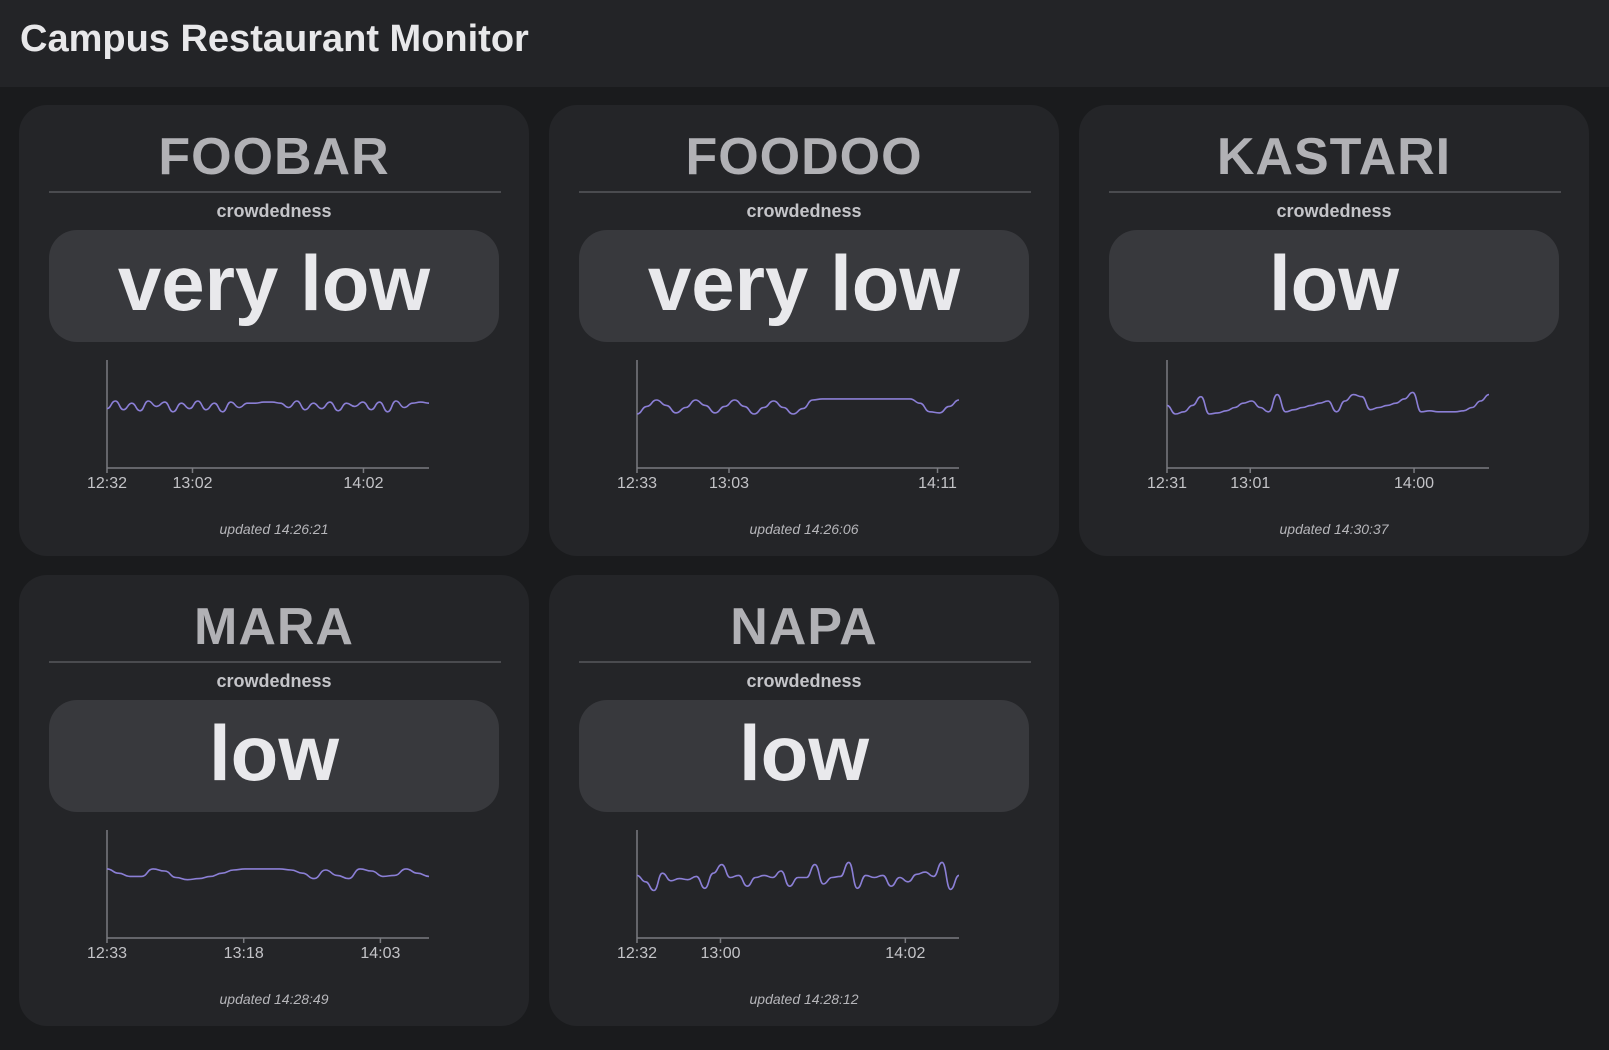 Image resolution: width=1609 pixels, height=1050 pixels. What do you see at coordinates (788, 896) in the screenshot?
I see `crowdedness-chart: 12:32 13:00 14:02` at bounding box center [788, 896].